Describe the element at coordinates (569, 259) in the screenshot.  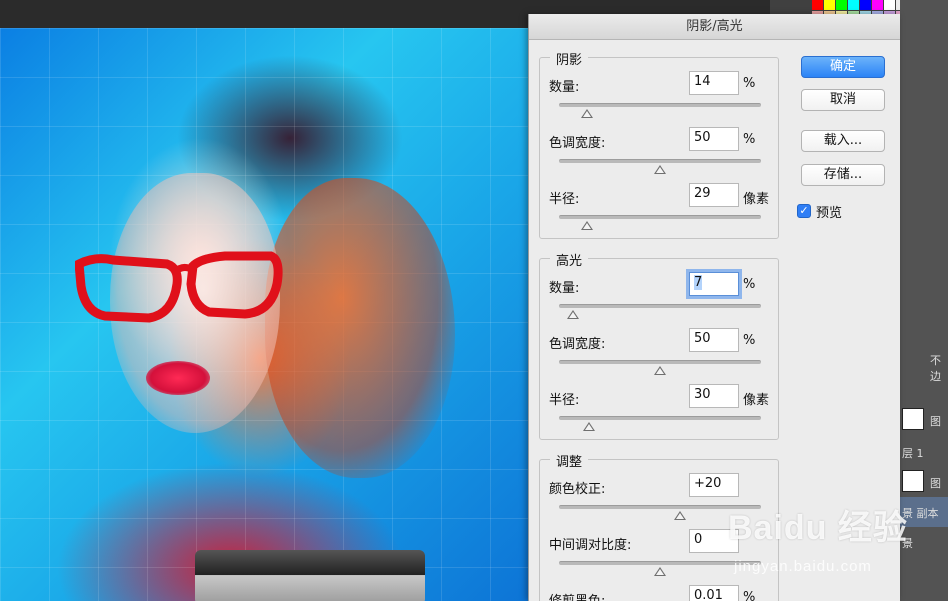
I see `highlights-group-title: 高光` at that location.